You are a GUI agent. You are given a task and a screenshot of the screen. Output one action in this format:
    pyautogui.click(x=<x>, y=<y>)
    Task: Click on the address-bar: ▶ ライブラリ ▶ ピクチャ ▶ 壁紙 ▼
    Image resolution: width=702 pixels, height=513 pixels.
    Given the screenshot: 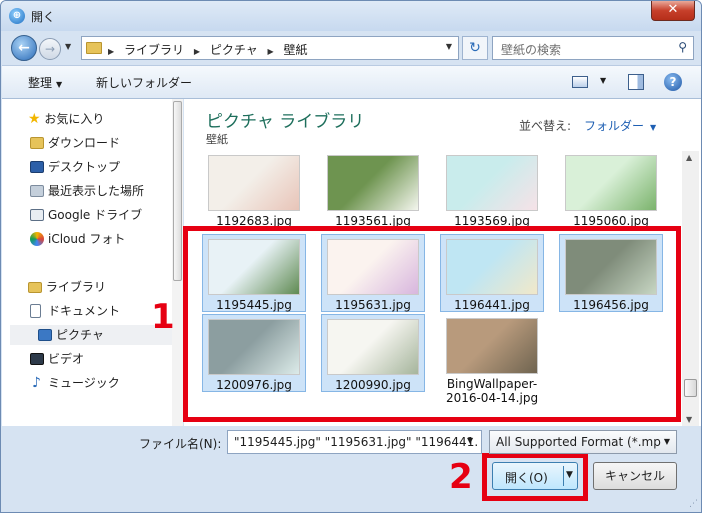 What is the action you would take?
    pyautogui.click(x=270, y=48)
    